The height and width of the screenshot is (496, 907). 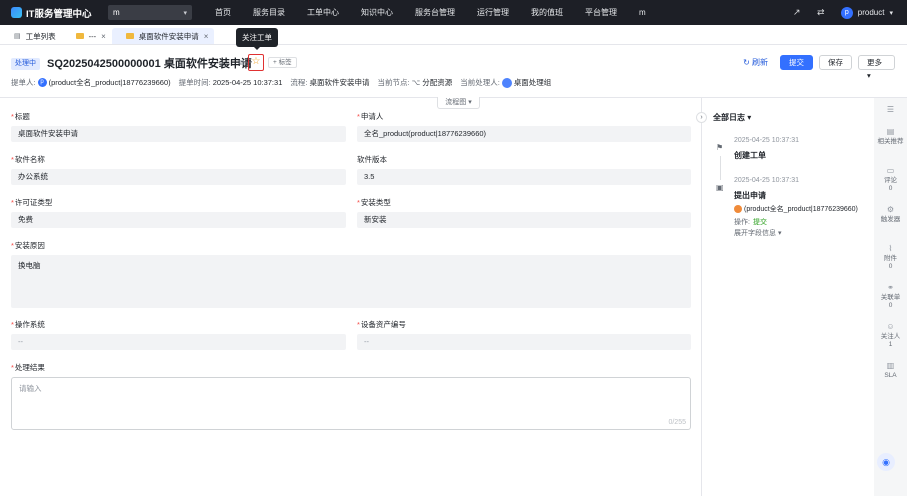 I want to click on rail-label: 评论, so click(x=890, y=180).